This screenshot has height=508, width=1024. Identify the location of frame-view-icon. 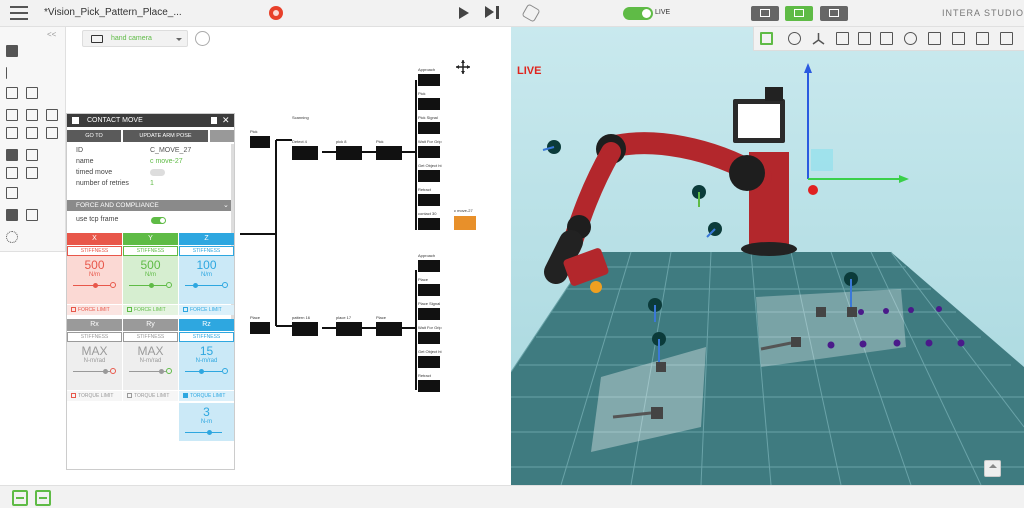
(766, 38).